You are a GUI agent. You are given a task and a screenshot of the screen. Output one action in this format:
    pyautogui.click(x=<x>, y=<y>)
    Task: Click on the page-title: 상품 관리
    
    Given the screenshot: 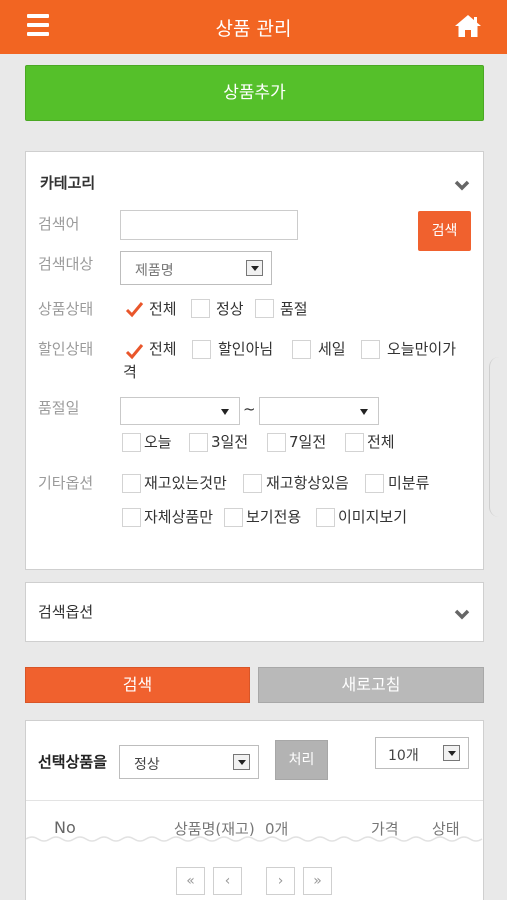 What is the action you would take?
    pyautogui.click(x=253, y=29)
    